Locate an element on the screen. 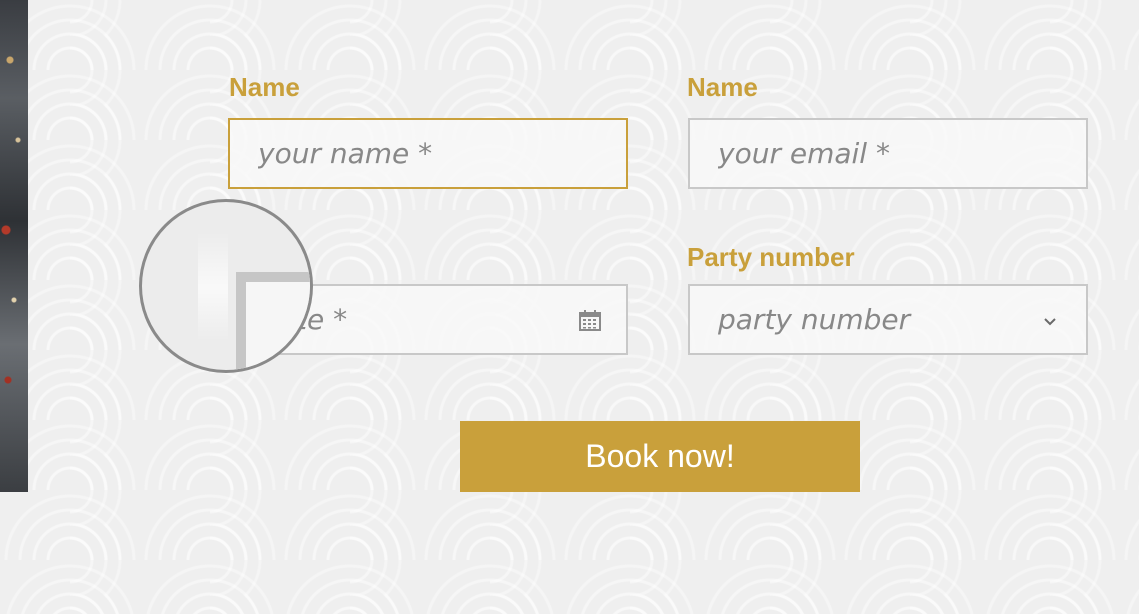  email-input is located at coordinates (888, 153).